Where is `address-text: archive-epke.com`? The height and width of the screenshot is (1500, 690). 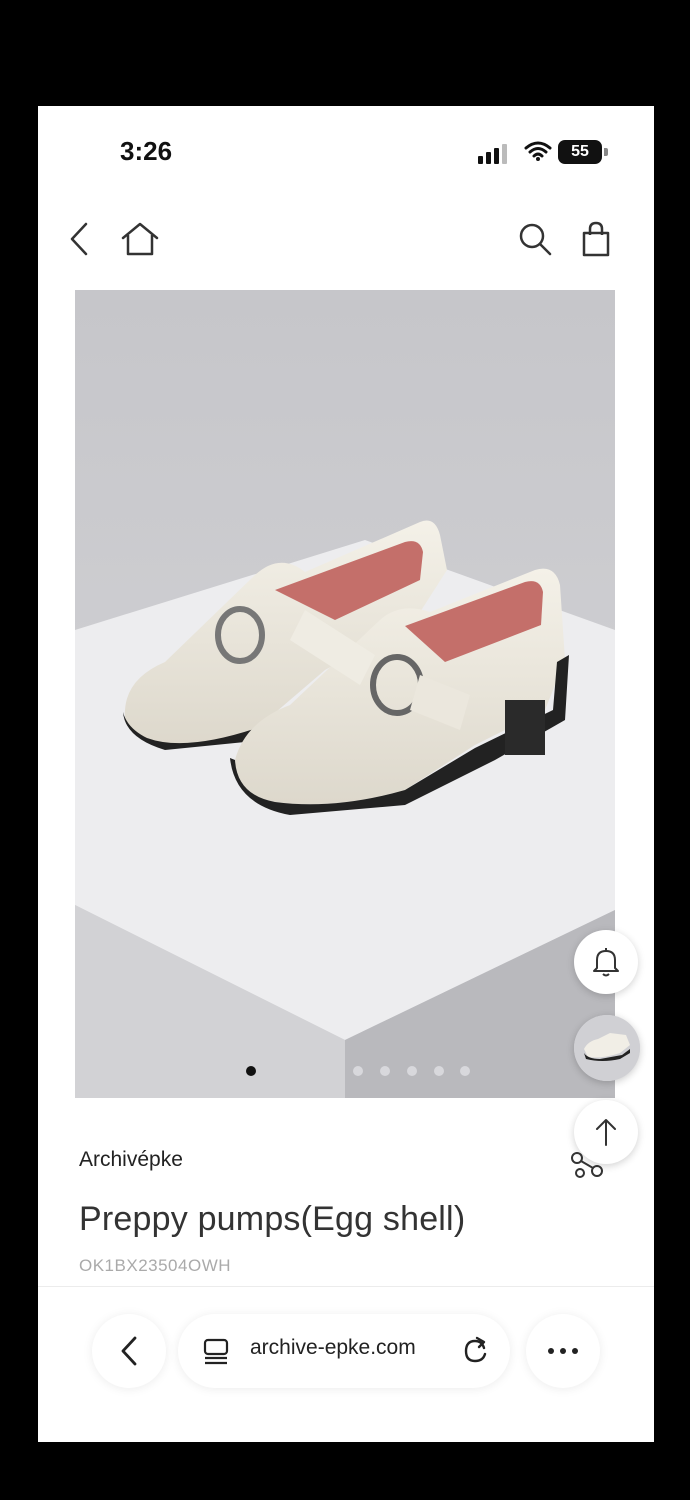
address-text: archive-epke.com is located at coordinates (333, 1347).